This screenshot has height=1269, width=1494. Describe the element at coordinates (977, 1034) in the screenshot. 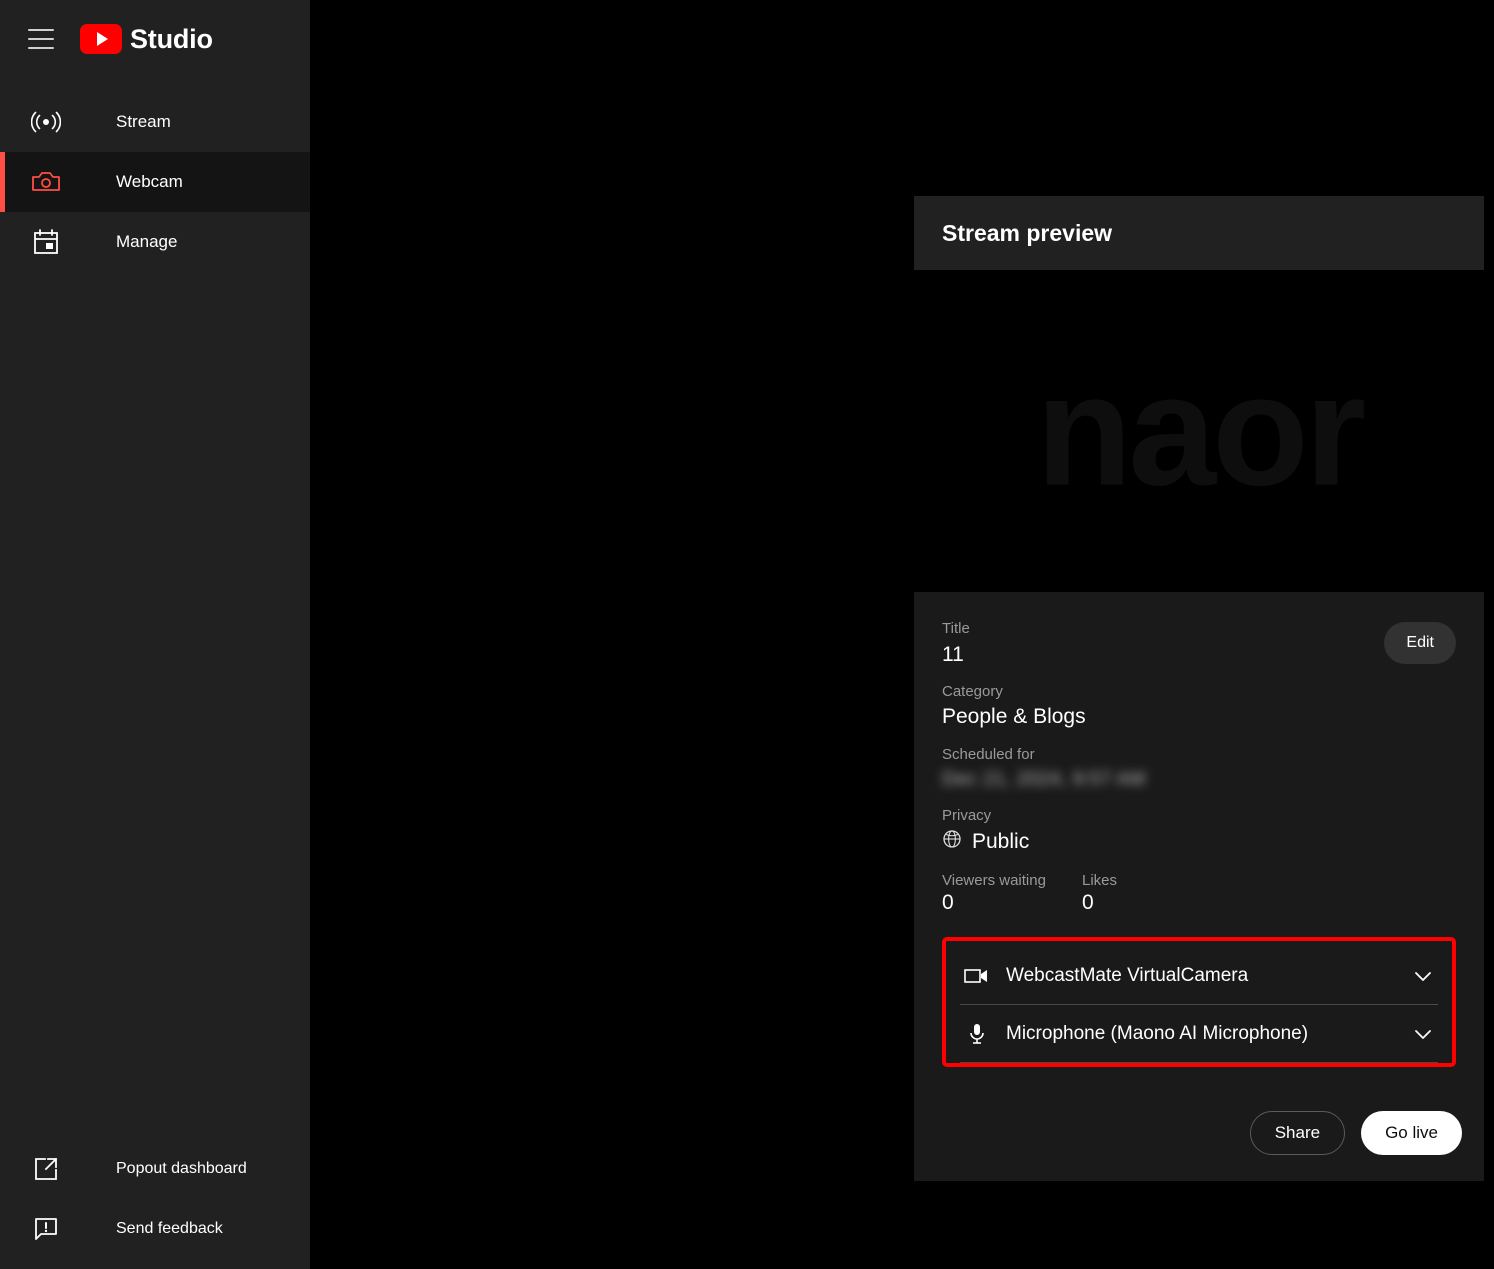

I see `microphone-icon` at that location.